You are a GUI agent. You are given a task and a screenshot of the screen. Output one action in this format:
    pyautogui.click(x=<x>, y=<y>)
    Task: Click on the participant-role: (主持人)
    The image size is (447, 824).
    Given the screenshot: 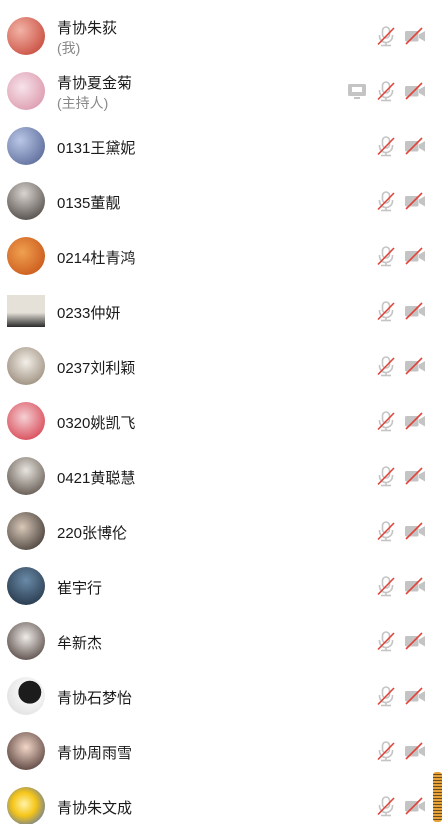 What is the action you would take?
    pyautogui.click(x=83, y=103)
    